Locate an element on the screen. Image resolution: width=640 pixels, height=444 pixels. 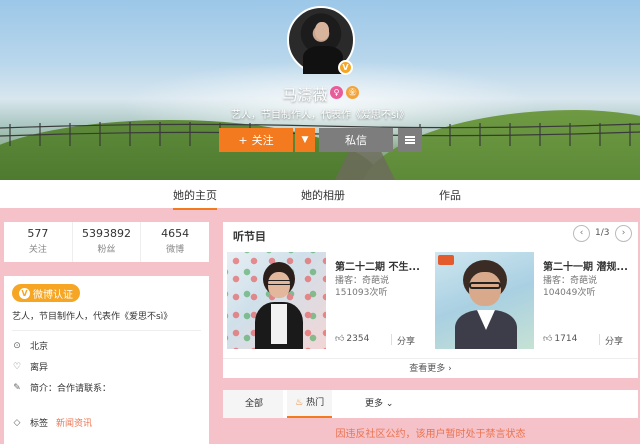
stat-posts: 4654 微博 is located at coordinates (175, 242).